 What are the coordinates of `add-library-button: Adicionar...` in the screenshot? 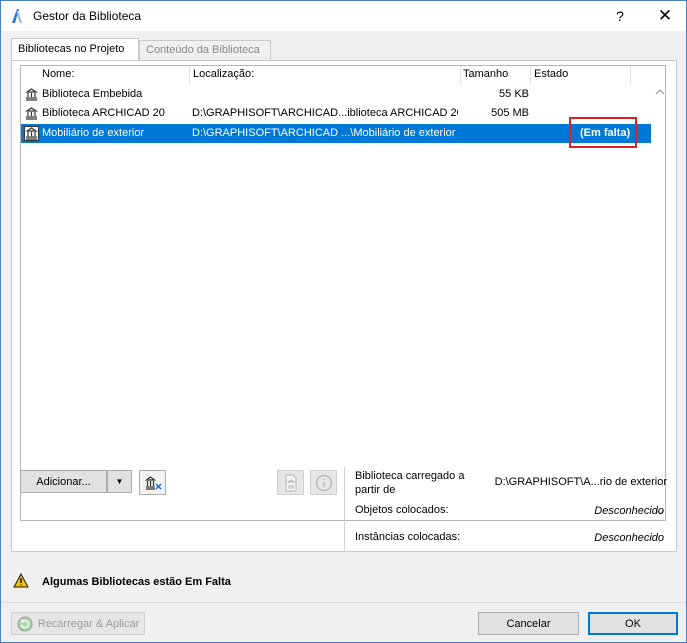 It's located at (63, 481).